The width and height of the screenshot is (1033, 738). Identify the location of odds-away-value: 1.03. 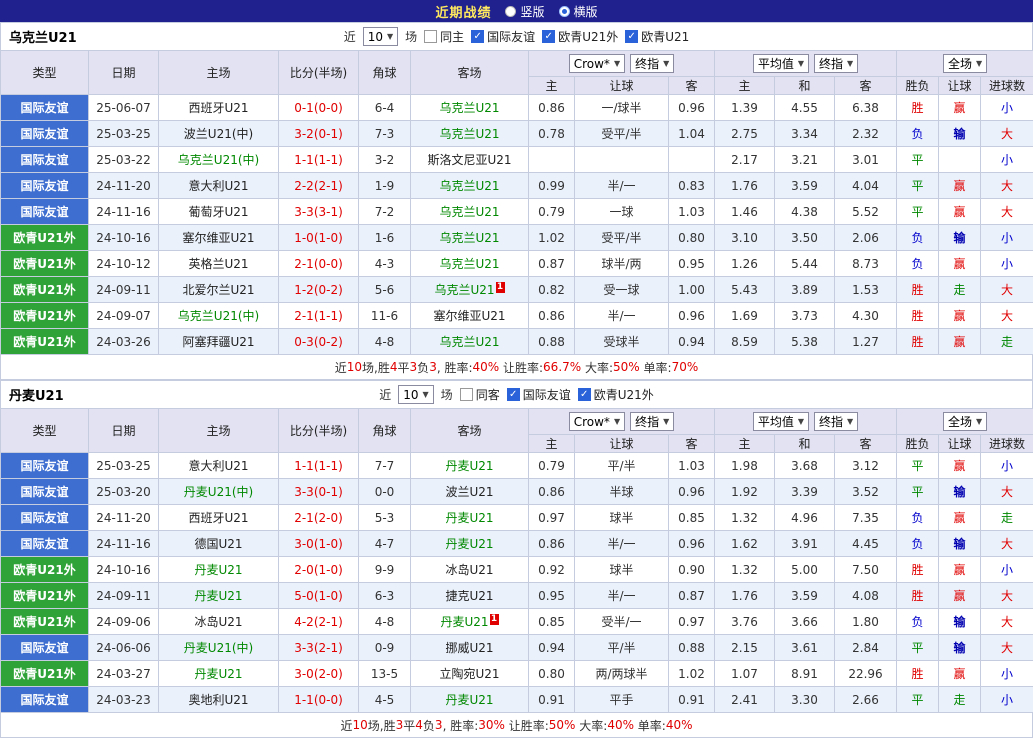
(692, 212).